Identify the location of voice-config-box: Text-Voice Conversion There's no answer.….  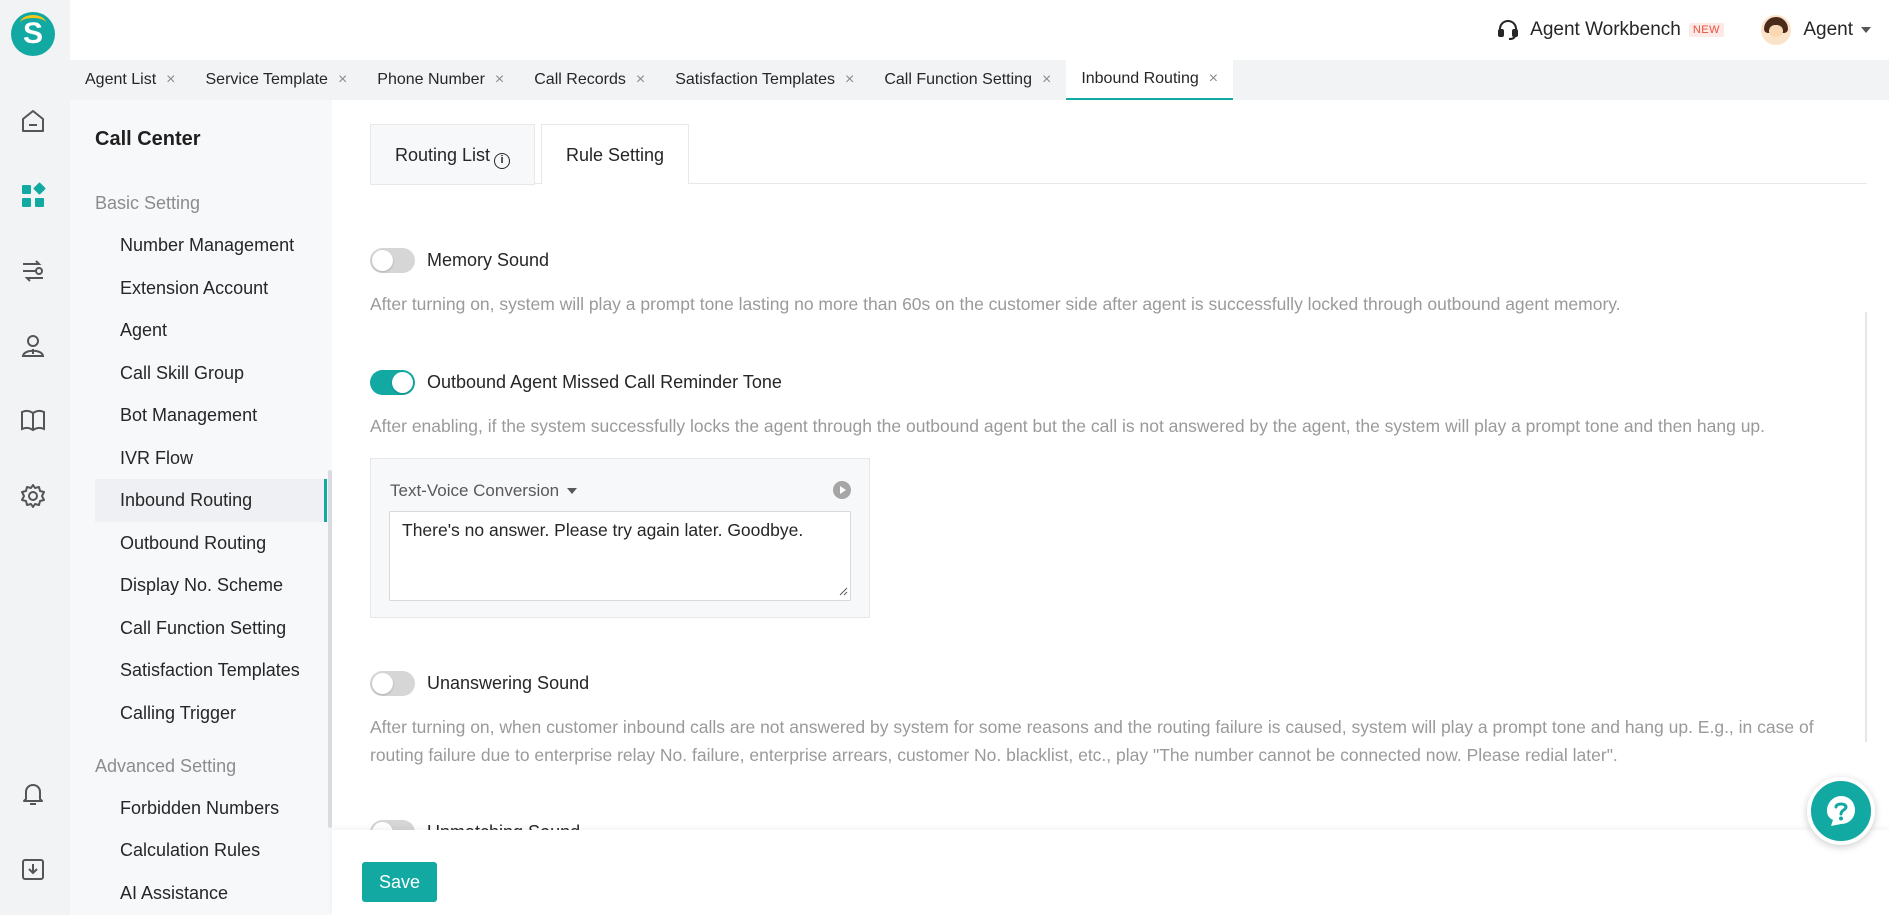
(620, 538).